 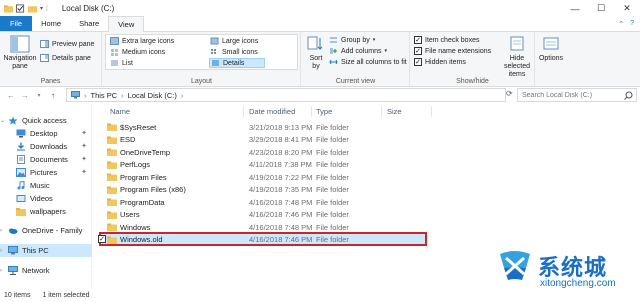 What do you see at coordinates (234, 63) in the screenshot?
I see `layout-label: Details` at bounding box center [234, 63].